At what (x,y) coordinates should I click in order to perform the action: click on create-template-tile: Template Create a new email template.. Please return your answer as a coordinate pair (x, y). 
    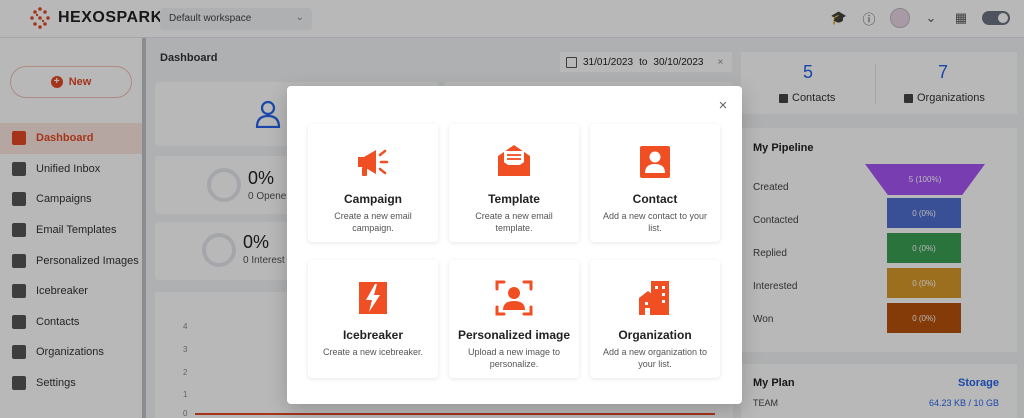
    Looking at the image, I should click on (514, 183).